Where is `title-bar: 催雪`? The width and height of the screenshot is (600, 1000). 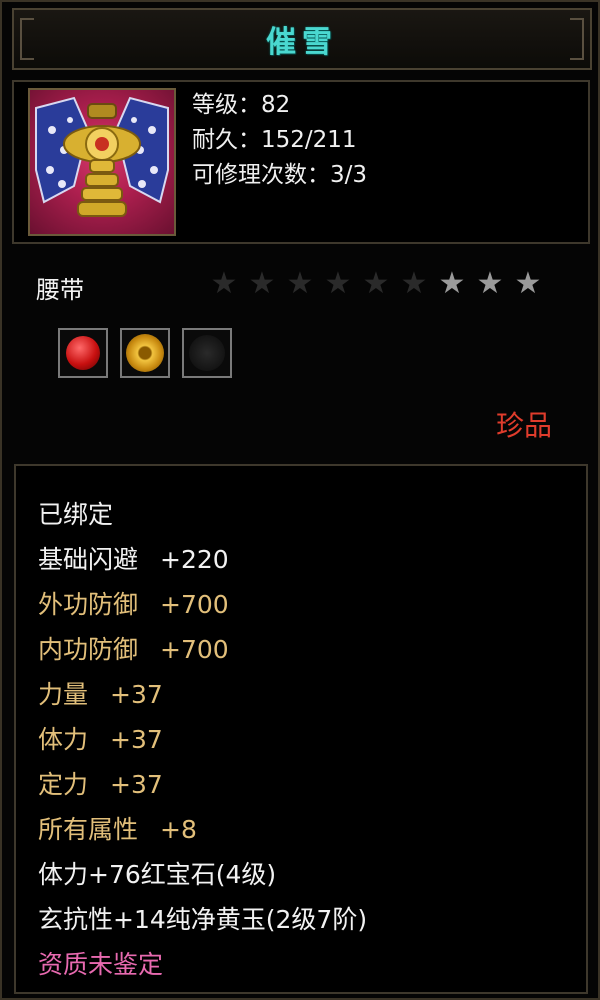 title-bar: 催雪 is located at coordinates (302, 39).